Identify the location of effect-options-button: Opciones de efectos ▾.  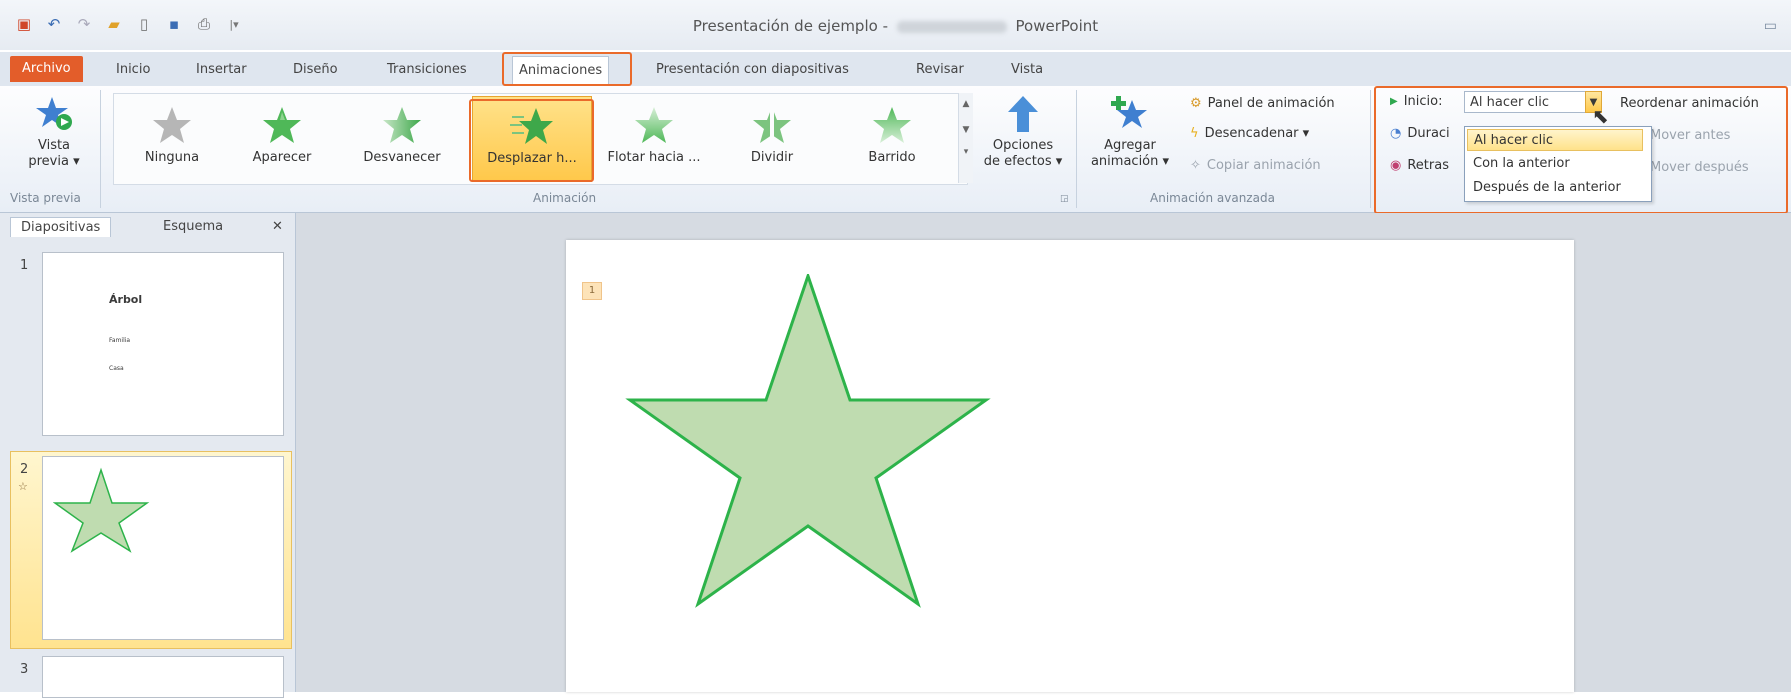
(1023, 132).